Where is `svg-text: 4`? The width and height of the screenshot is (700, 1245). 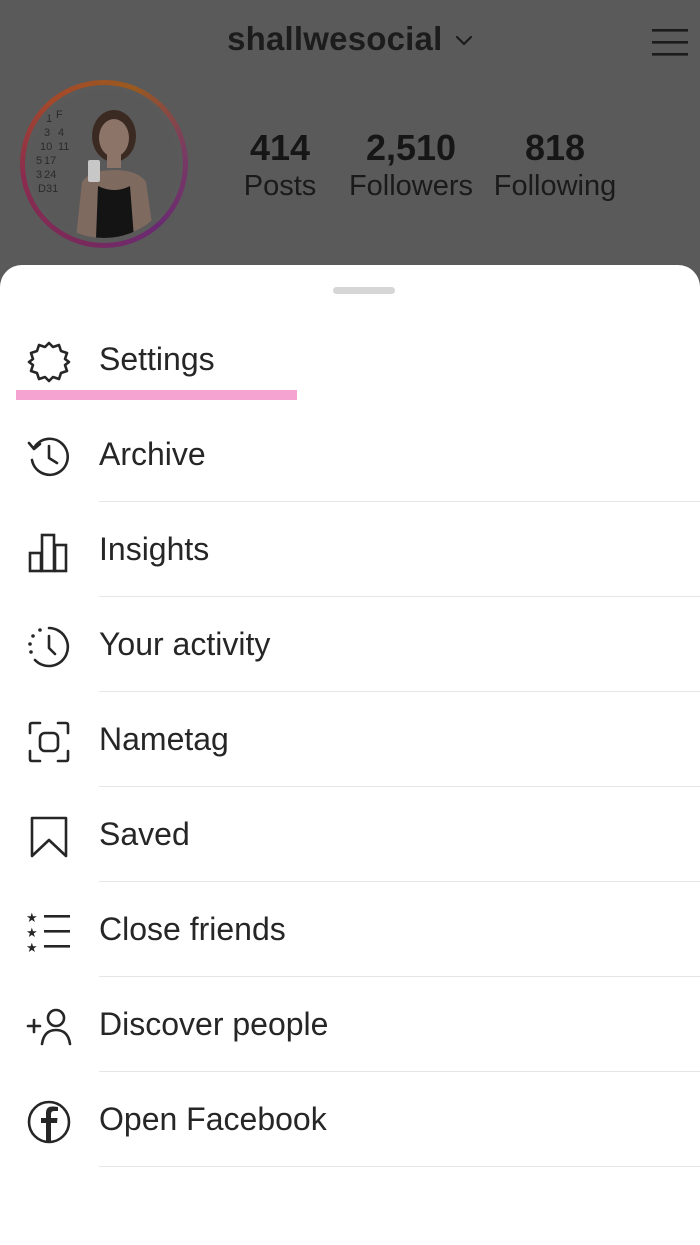
svg-text: 4 is located at coordinates (61, 133).